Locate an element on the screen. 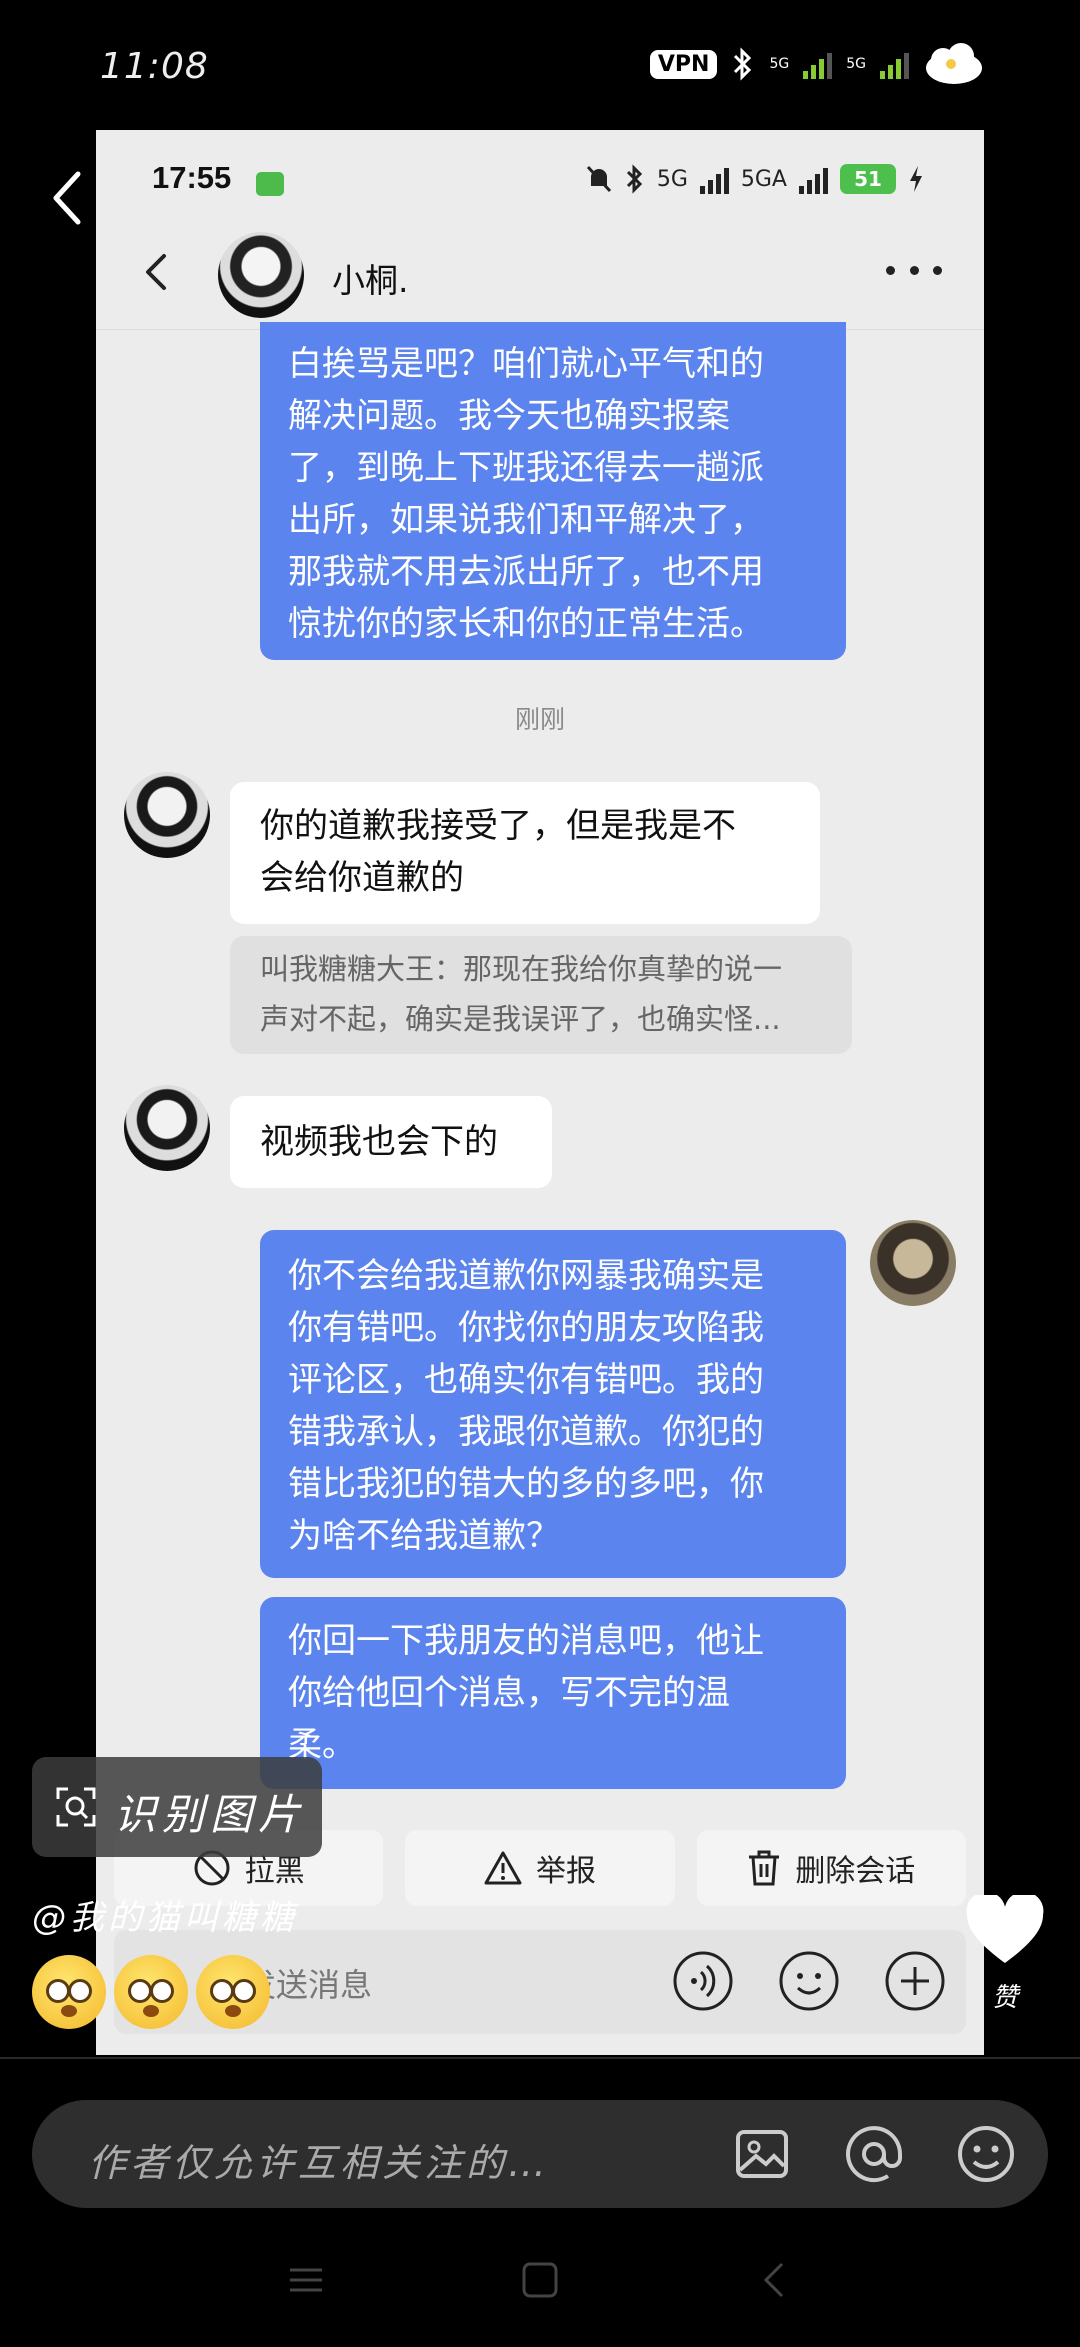 The image size is (1080, 2347). inner-network-2: 5GA is located at coordinates (763, 179).